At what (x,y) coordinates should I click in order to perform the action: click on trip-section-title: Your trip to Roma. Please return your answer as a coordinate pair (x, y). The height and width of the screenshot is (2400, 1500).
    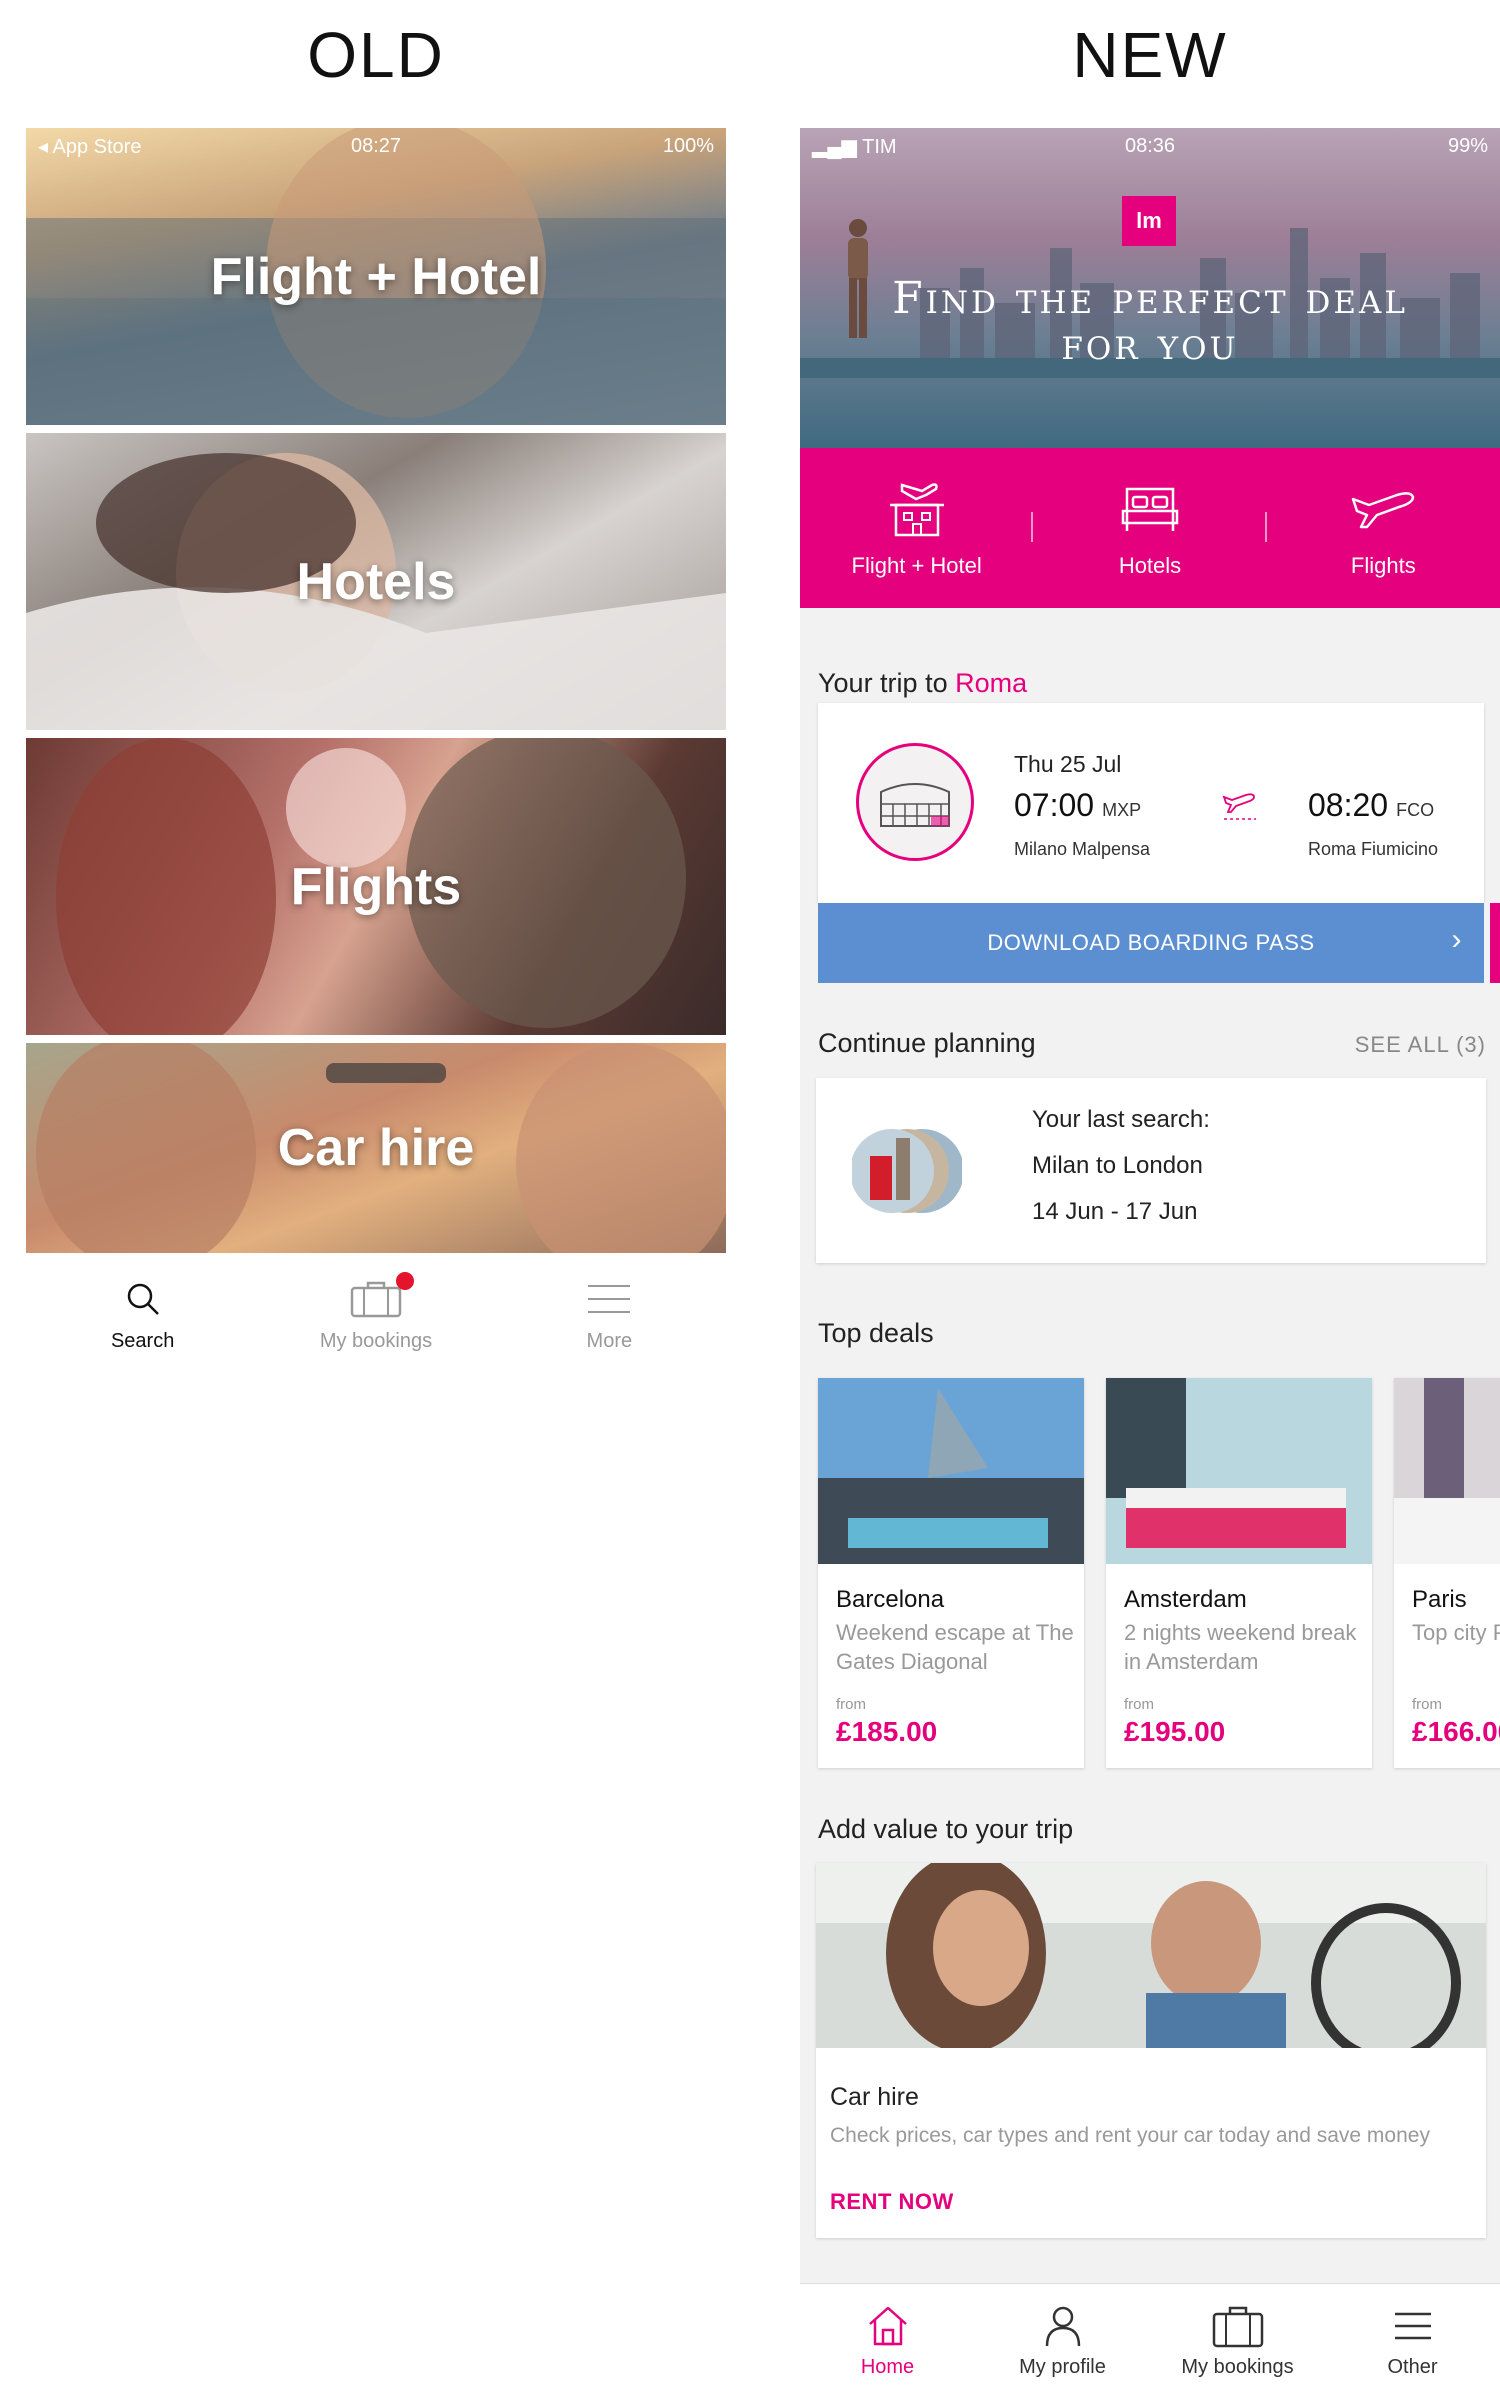
    Looking at the image, I should click on (923, 683).